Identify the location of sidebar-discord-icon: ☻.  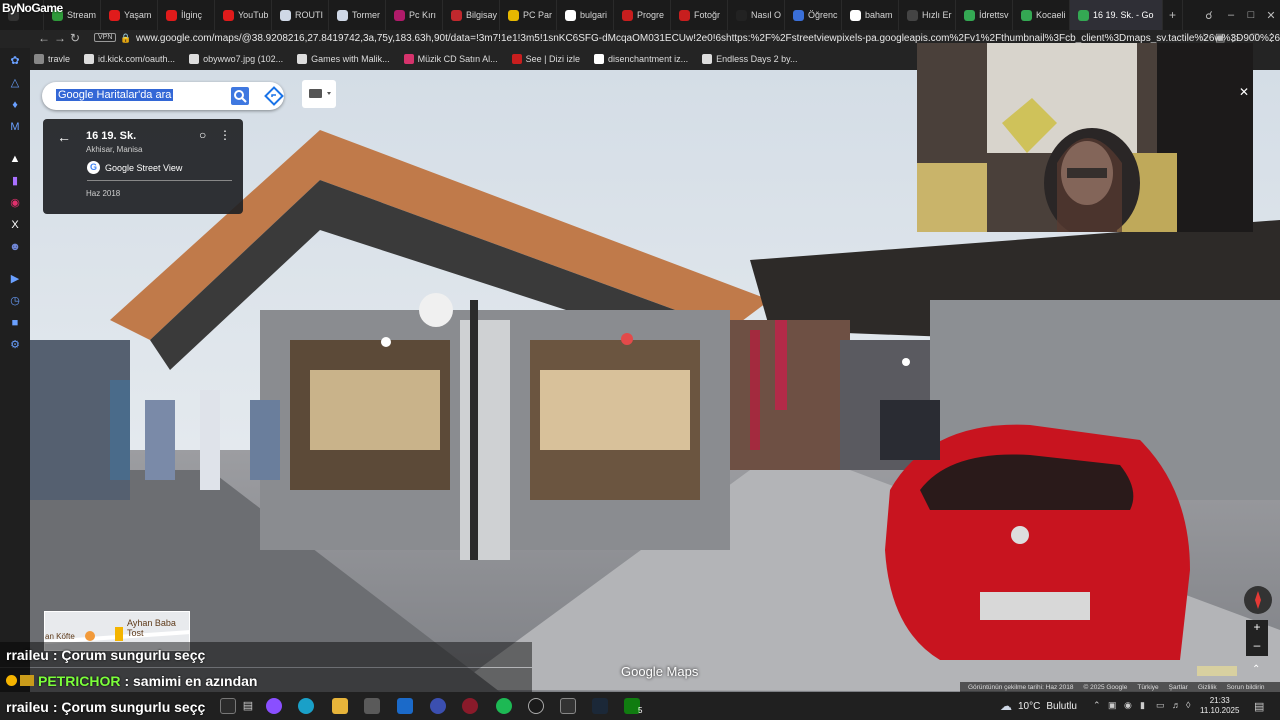
(15, 247).